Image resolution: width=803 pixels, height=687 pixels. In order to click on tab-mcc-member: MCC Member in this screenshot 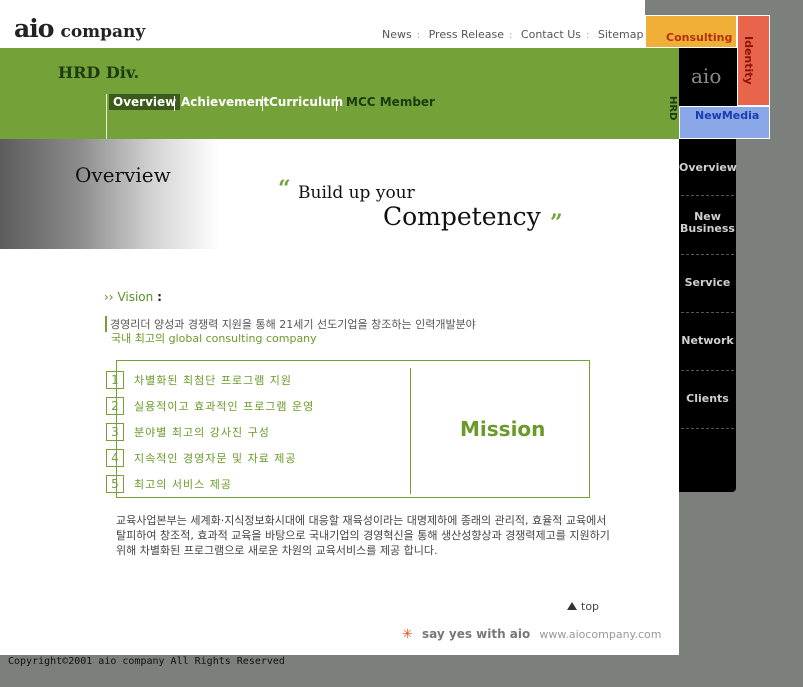, I will do `click(390, 102)`.